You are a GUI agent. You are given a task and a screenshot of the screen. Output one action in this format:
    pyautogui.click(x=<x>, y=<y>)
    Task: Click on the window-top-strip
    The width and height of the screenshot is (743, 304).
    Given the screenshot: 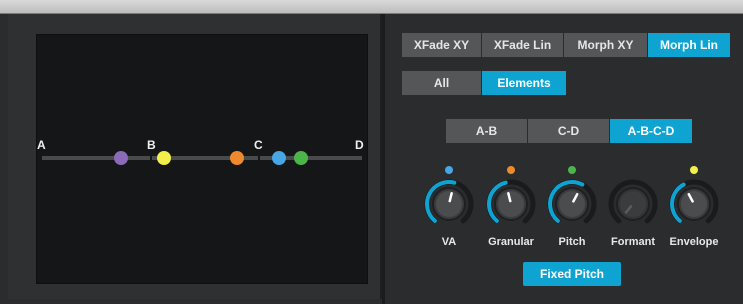 What is the action you would take?
    pyautogui.click(x=371, y=7)
    